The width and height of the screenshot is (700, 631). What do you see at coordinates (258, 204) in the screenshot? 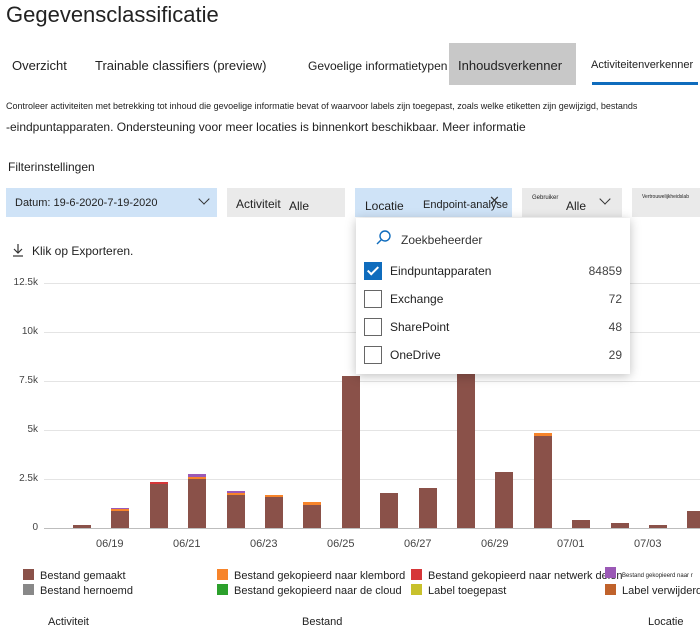
I see `activity-filter-label: Activiteit` at bounding box center [258, 204].